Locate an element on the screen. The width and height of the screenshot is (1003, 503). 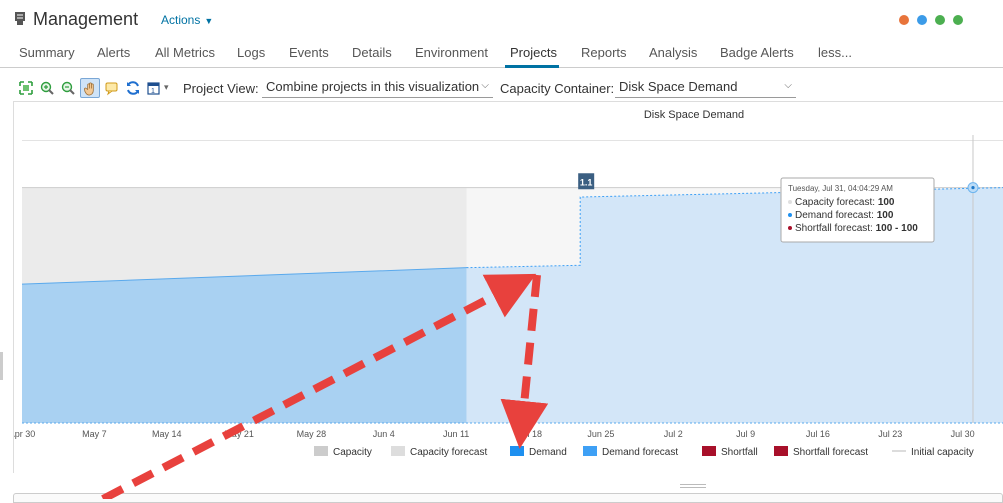
zoom-to-fit-icon is located at coordinates (26, 88).